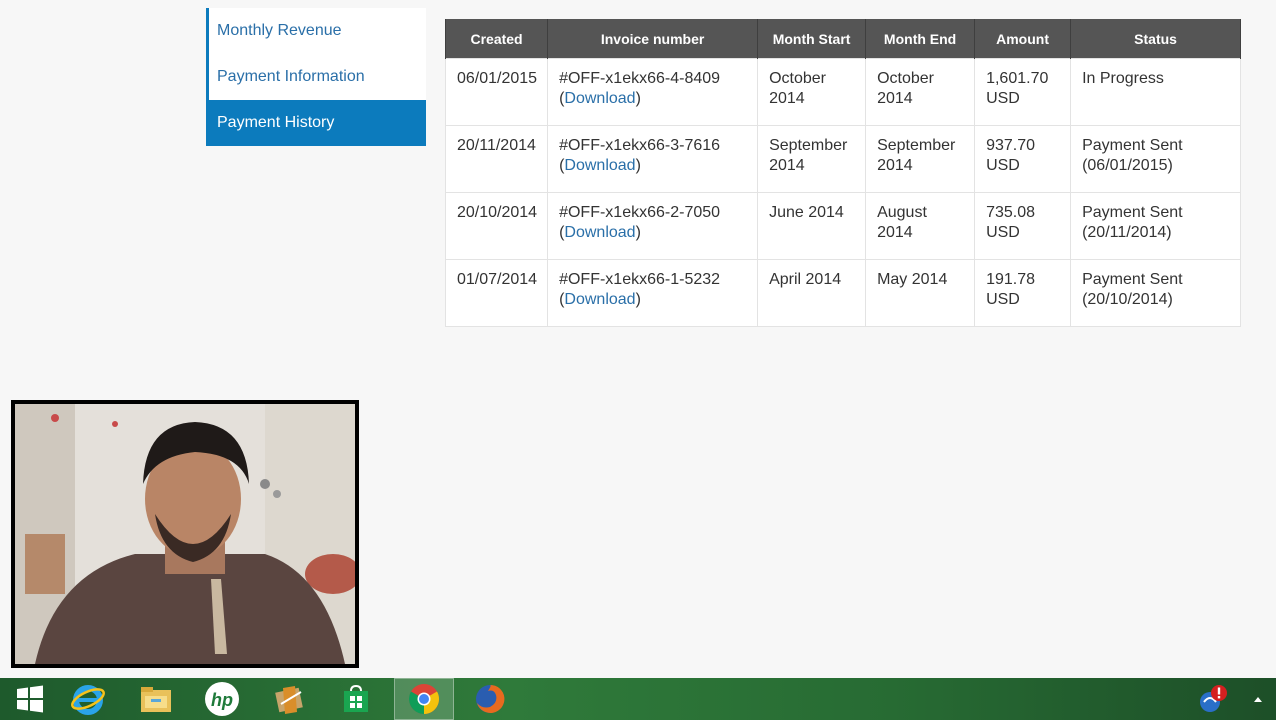  I want to click on taskbar-internet-explorer, so click(88, 699).